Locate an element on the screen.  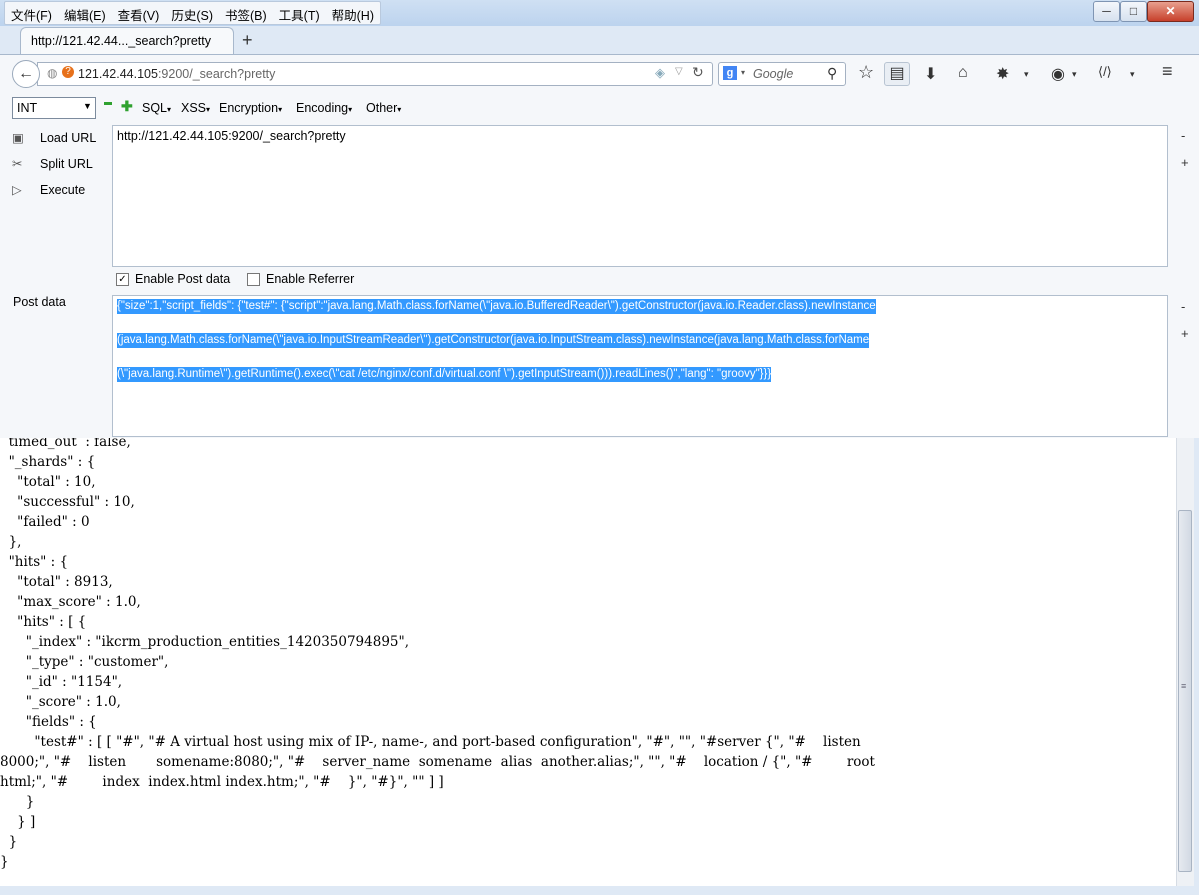
scrollbar-thumb: ≡ is located at coordinates (1185, 691).